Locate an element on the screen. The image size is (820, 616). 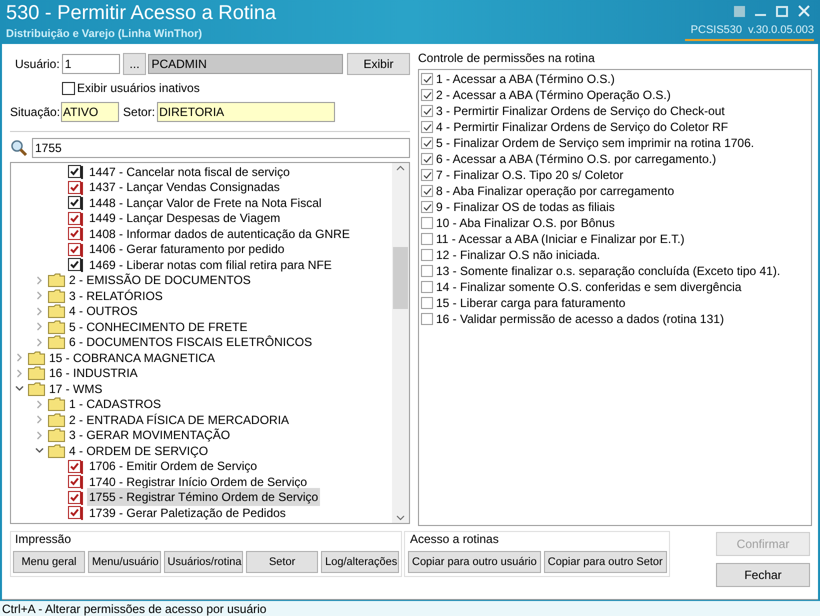
scroll-up-icon is located at coordinates (400, 168).